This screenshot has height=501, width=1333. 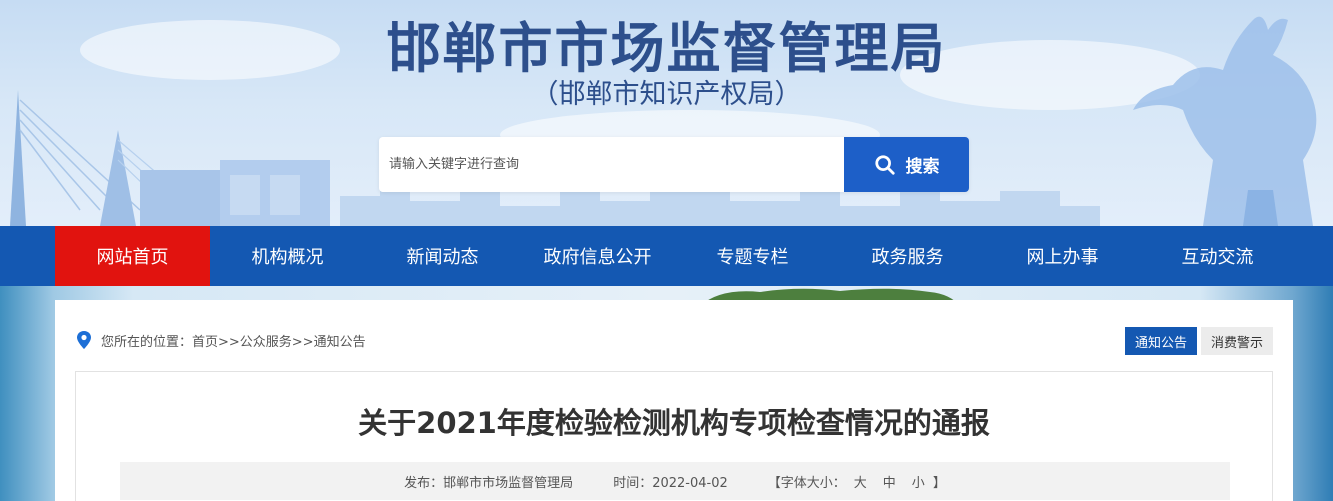 I want to click on nav-item-gov-info: 政府信息公开, so click(x=597, y=256).